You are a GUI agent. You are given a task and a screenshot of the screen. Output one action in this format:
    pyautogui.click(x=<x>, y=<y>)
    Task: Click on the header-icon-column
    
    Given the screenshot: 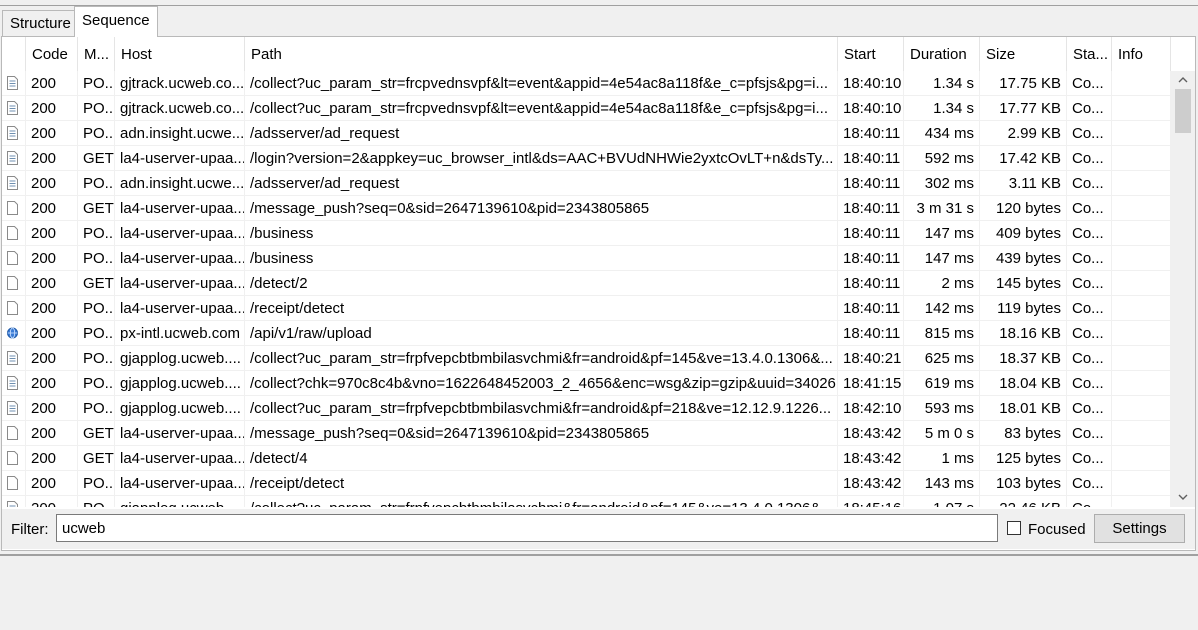 What is the action you would take?
    pyautogui.click(x=14, y=54)
    